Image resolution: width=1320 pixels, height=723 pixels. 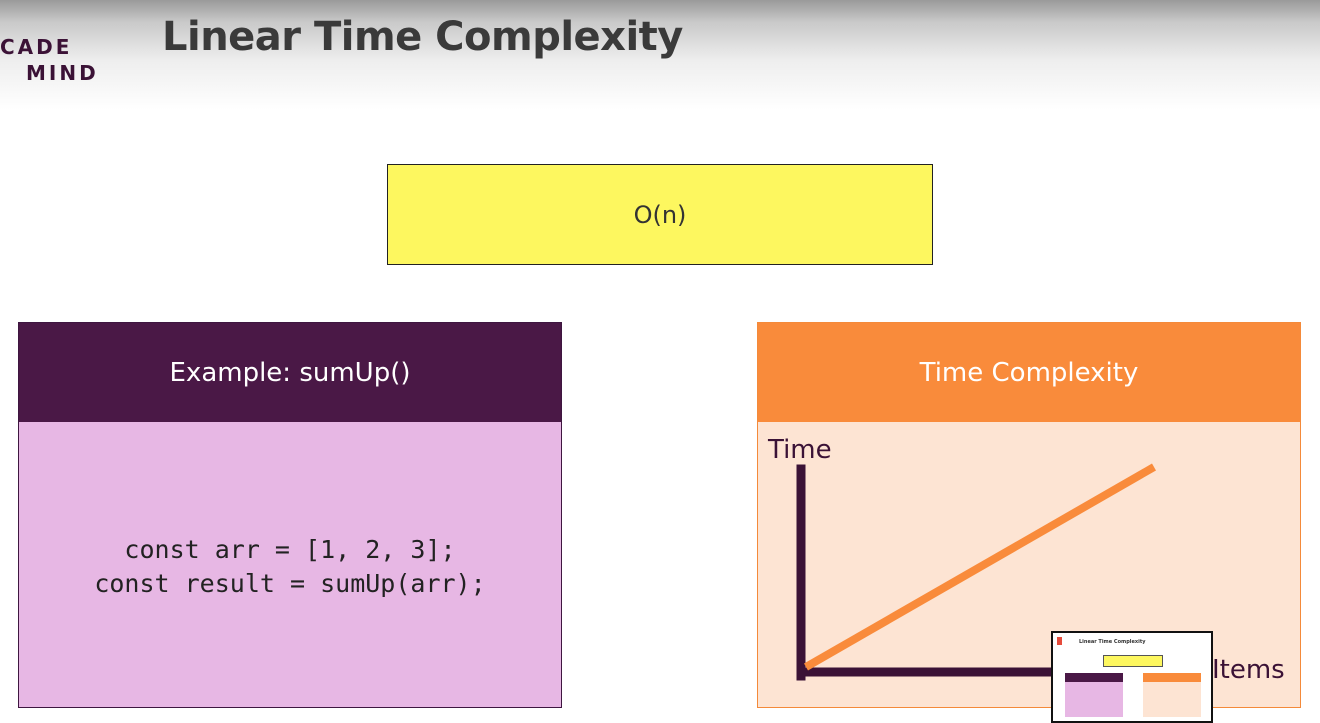 What do you see at coordinates (1133, 661) in the screenshot?
I see `thumbnail-complexity-box` at bounding box center [1133, 661].